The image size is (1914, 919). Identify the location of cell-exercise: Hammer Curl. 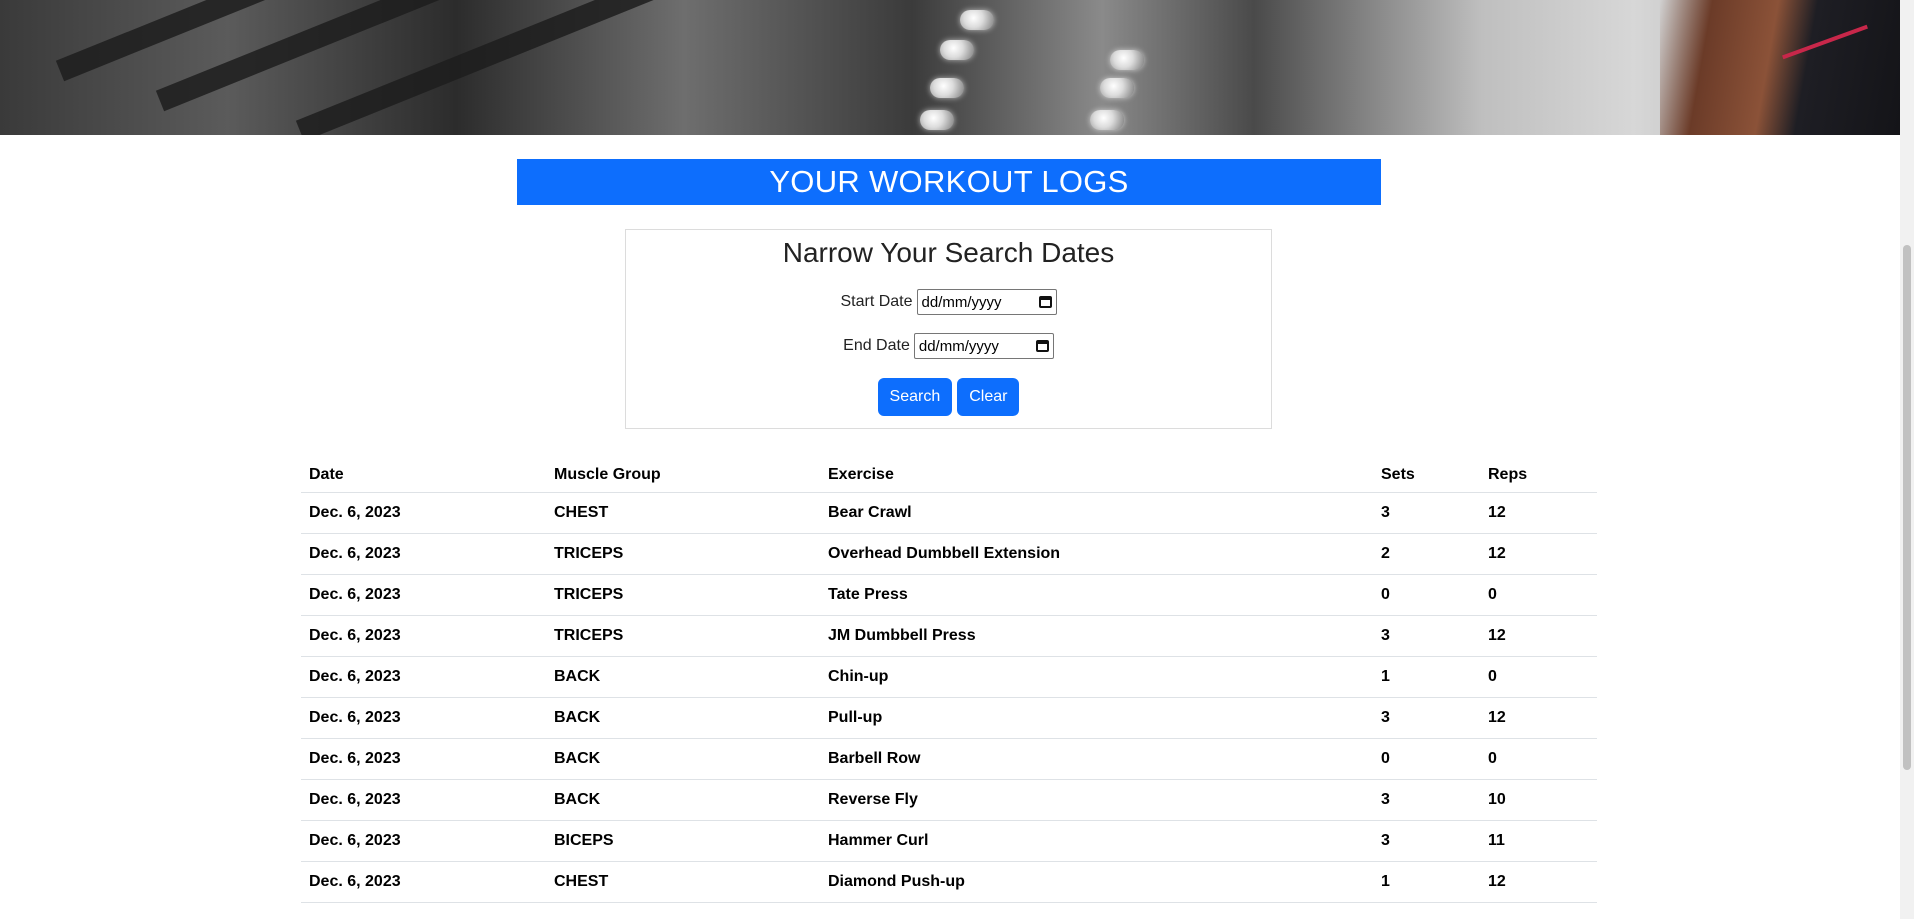
(1096, 841).